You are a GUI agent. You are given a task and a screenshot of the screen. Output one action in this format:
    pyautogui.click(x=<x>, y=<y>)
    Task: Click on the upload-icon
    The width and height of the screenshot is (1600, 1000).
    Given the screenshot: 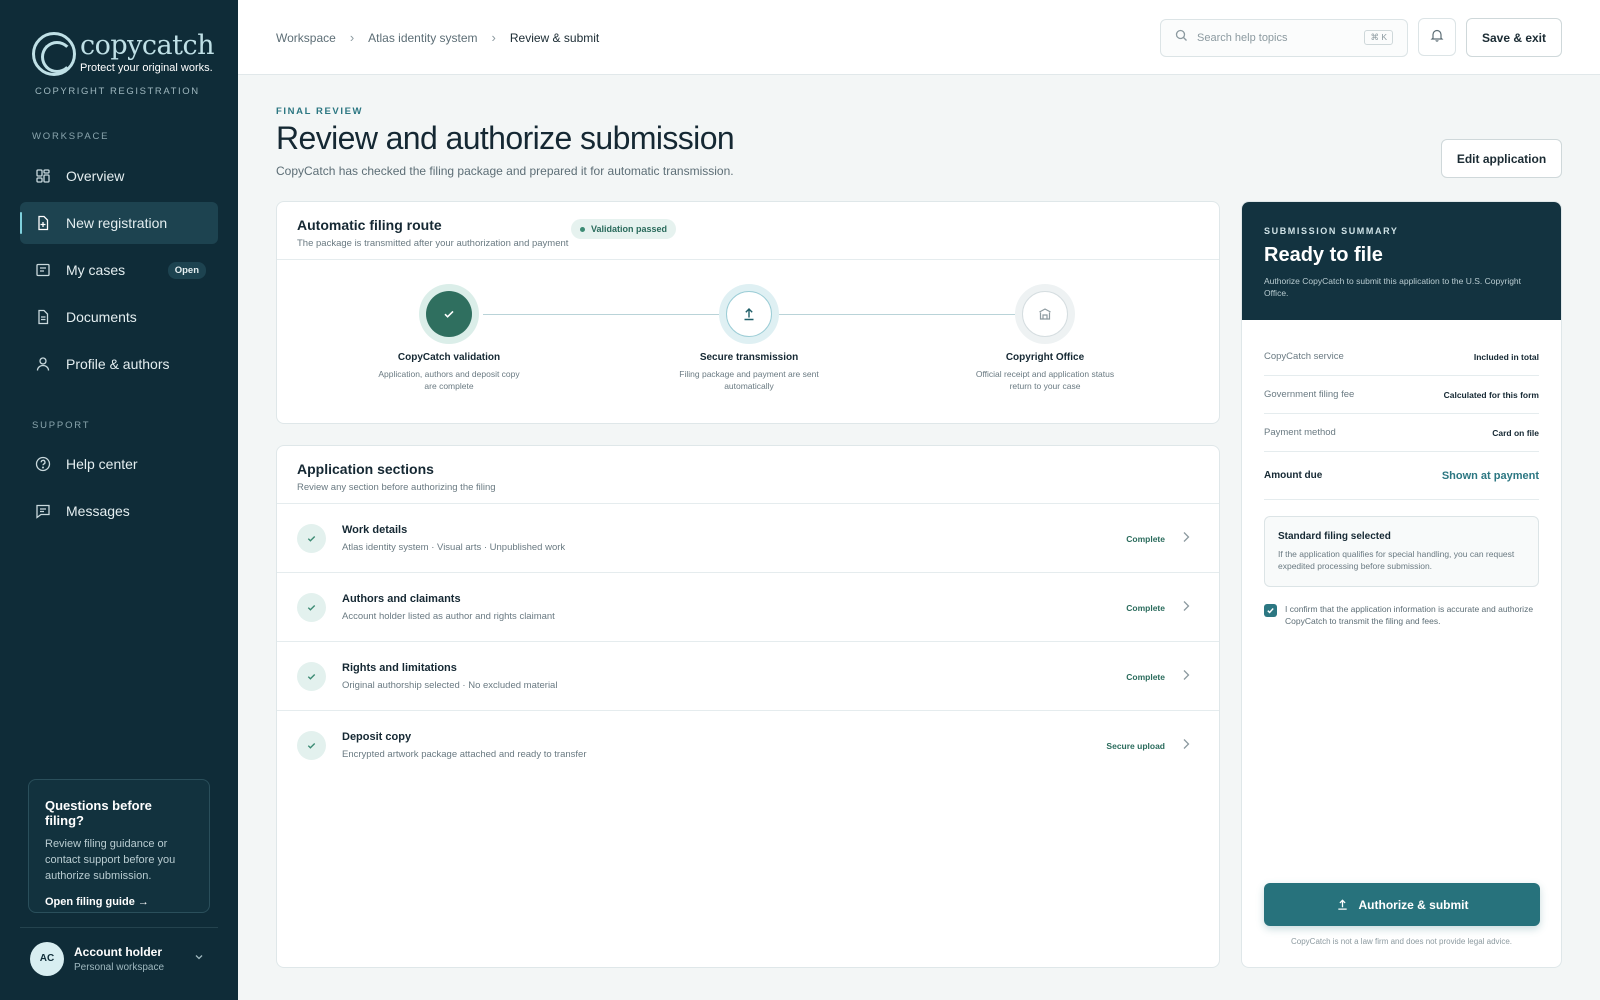 What is the action you would take?
    pyautogui.click(x=1342, y=904)
    